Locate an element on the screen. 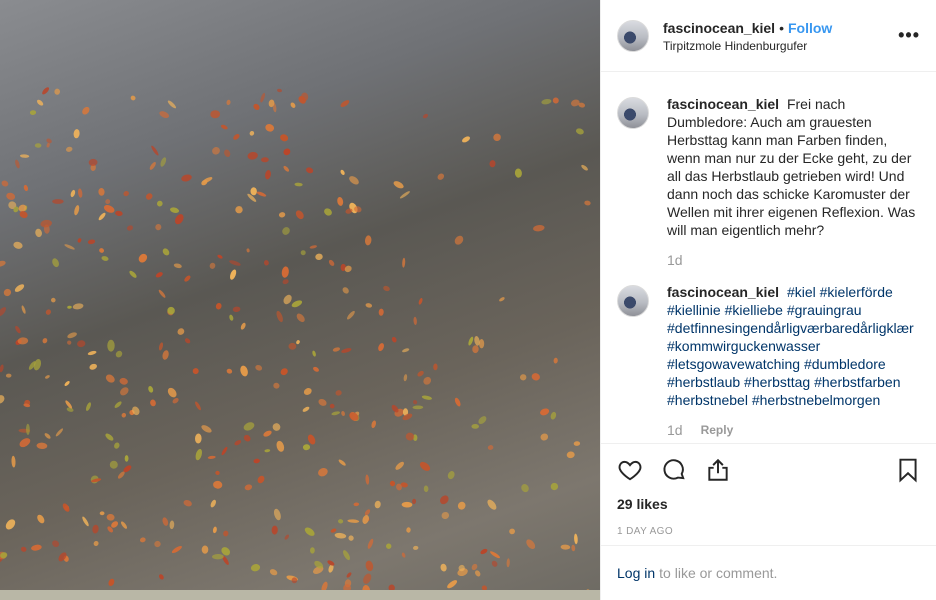  username-link: fascinocean_kiel is located at coordinates (719, 28).